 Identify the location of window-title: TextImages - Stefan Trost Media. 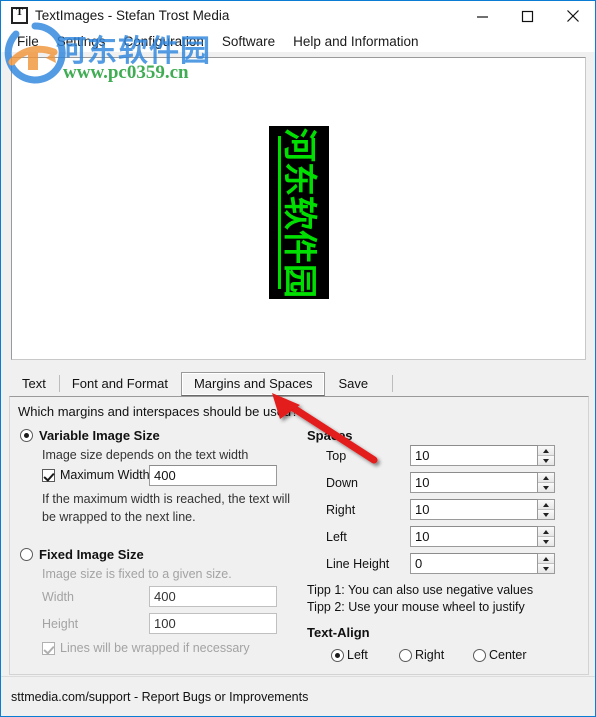
(132, 15).